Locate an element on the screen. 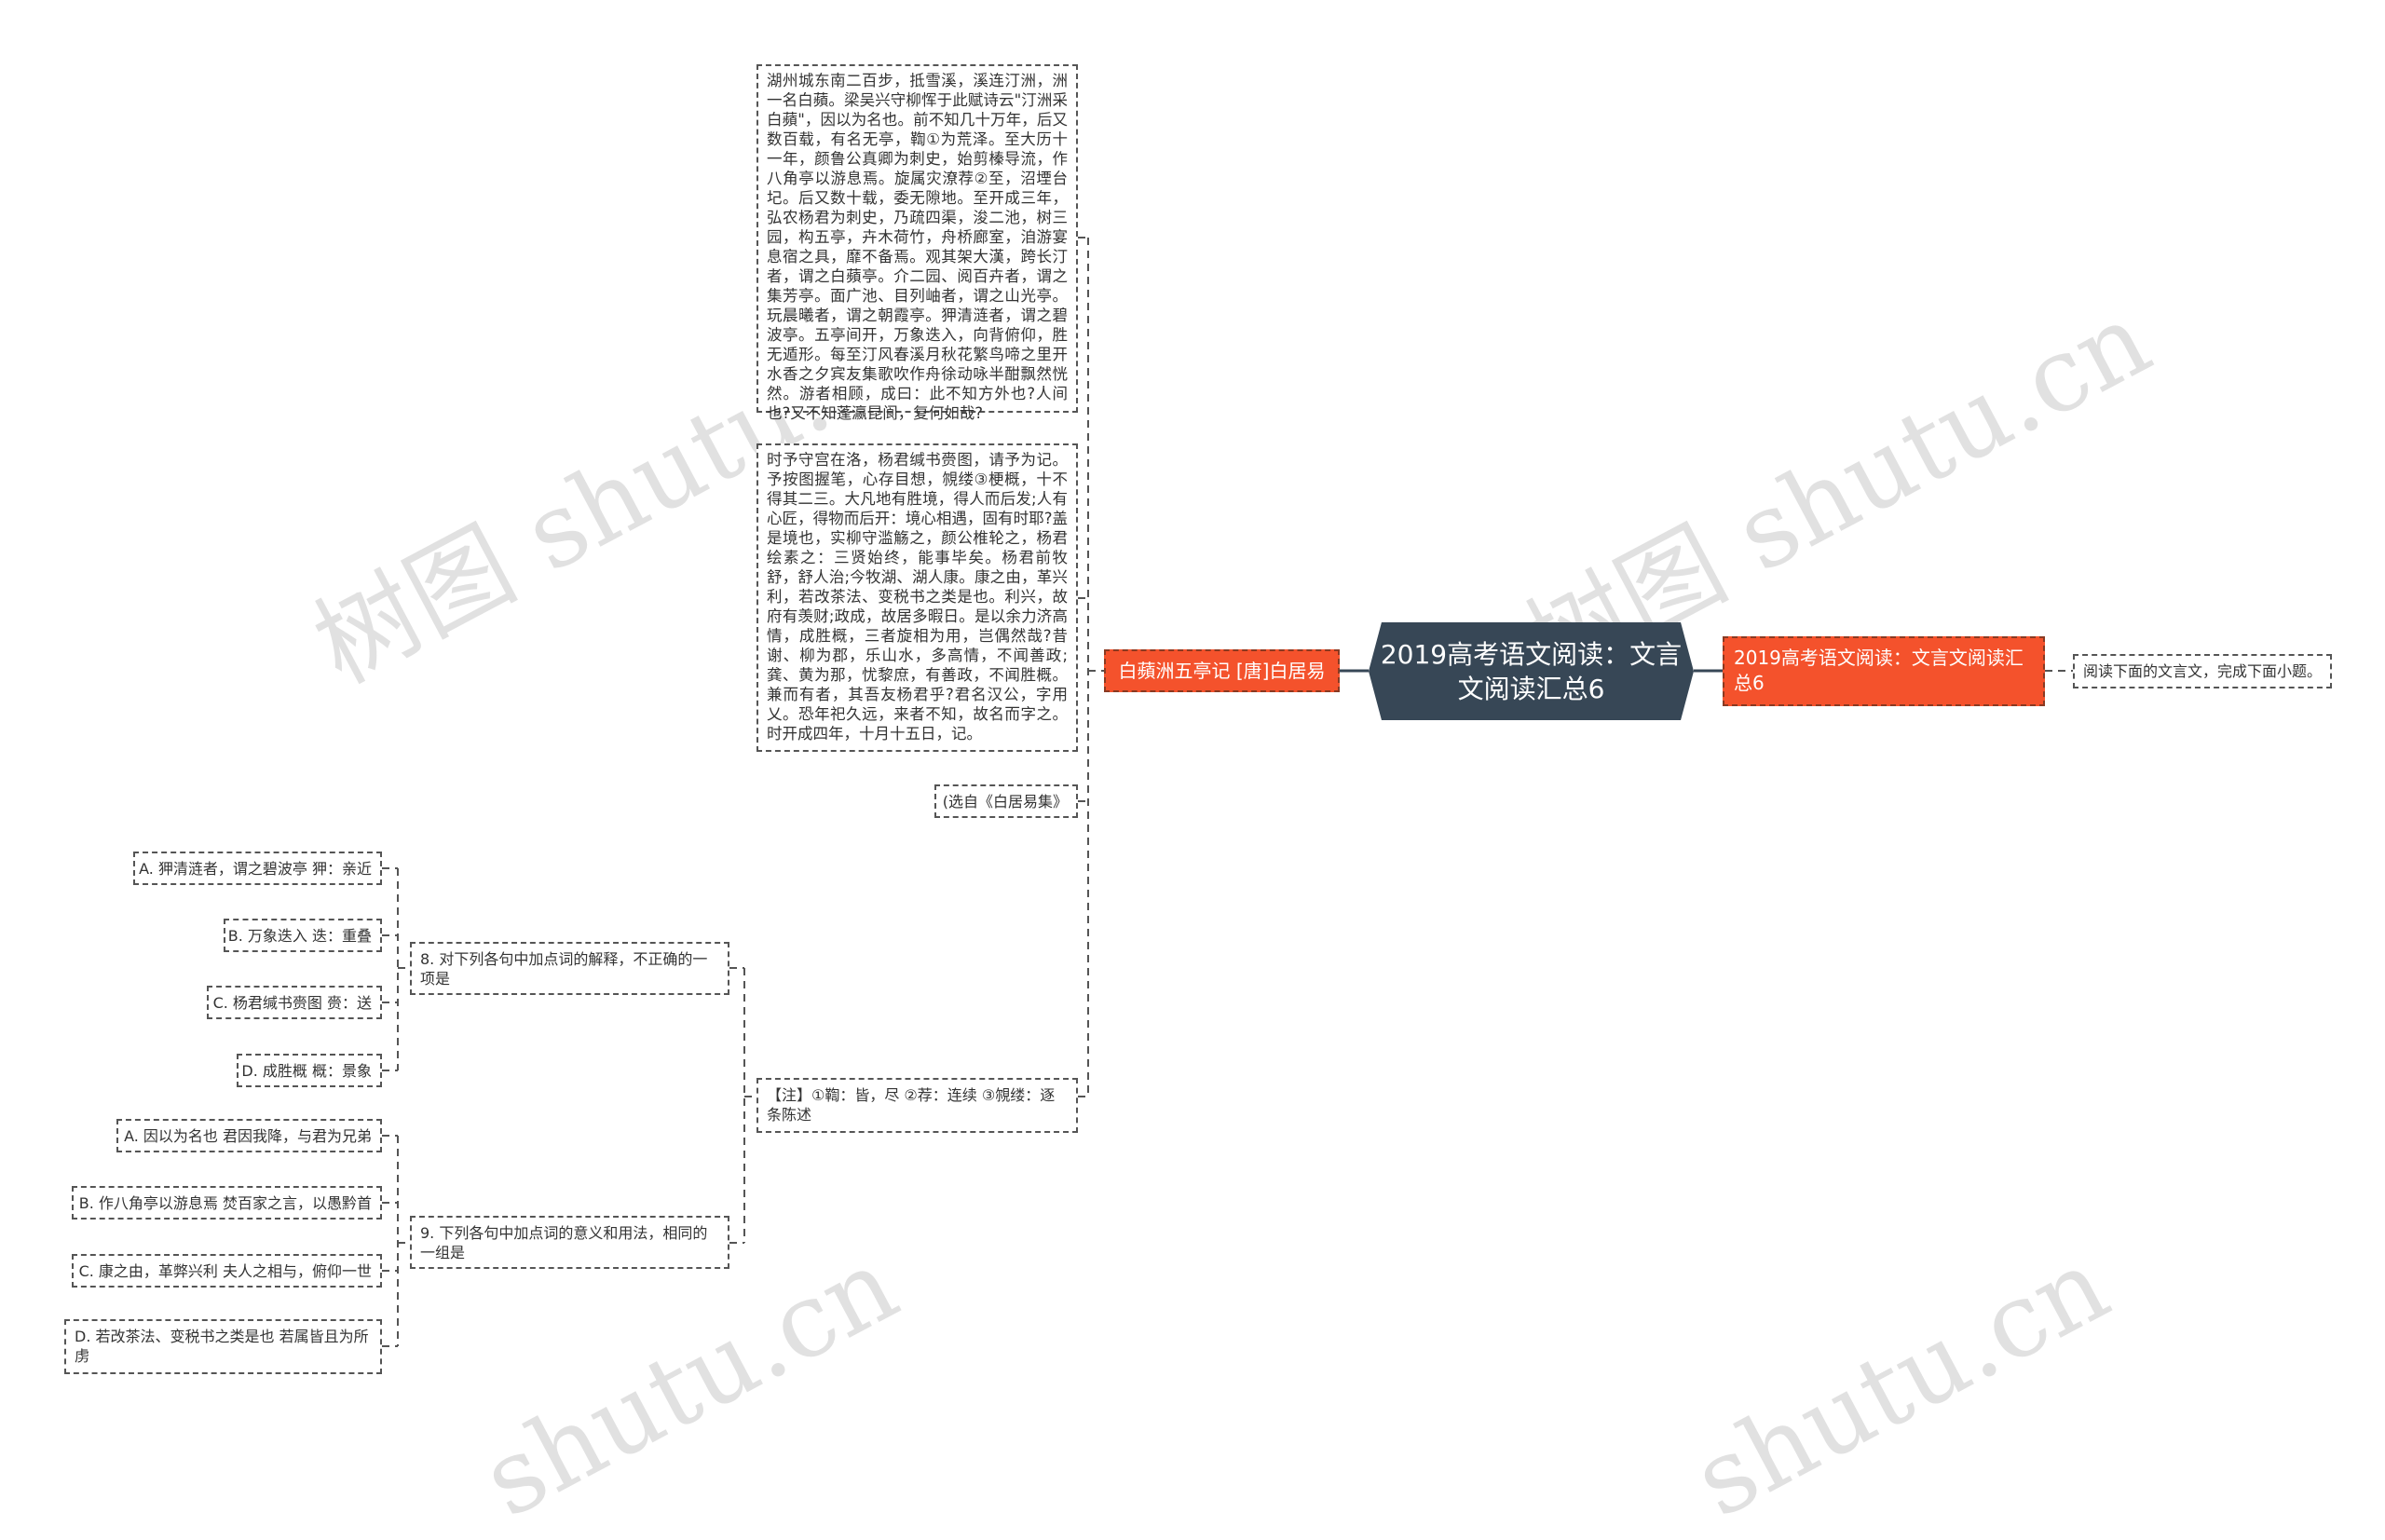  question-8-node: 8. 对下列各句中加点词的解释，不正确的一项是 is located at coordinates (569, 968).